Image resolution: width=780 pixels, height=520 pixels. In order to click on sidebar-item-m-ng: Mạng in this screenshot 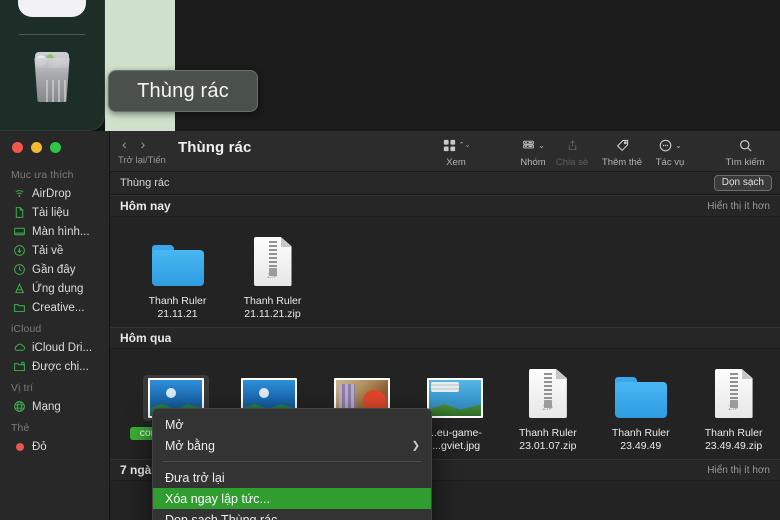, I will do `click(55, 406)`.